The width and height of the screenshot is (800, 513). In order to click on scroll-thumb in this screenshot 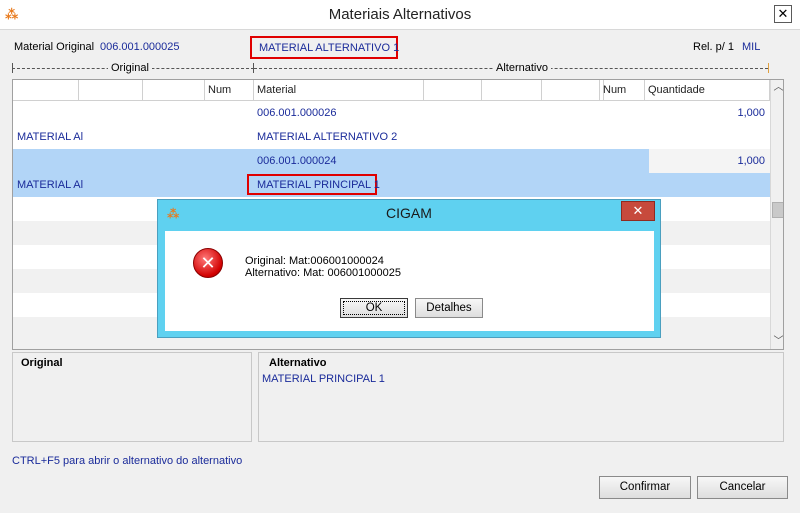, I will do `click(777, 210)`.